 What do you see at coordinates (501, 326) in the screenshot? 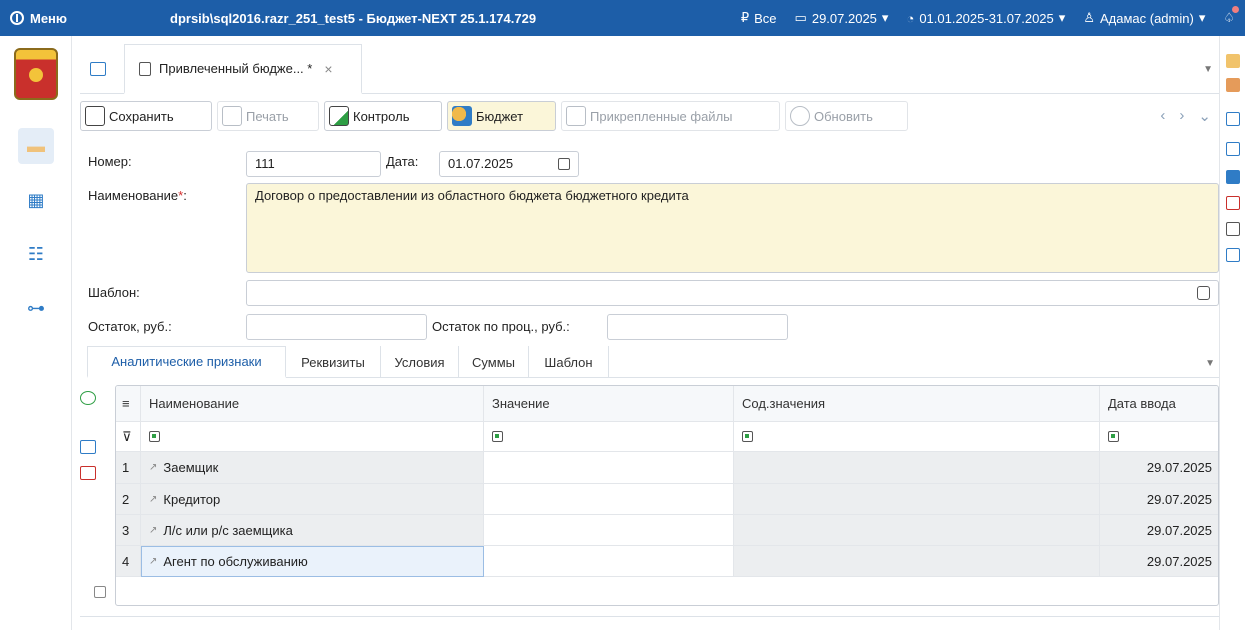
I see `interest-balance-label: Остаток по проц., руб.:` at bounding box center [501, 326].